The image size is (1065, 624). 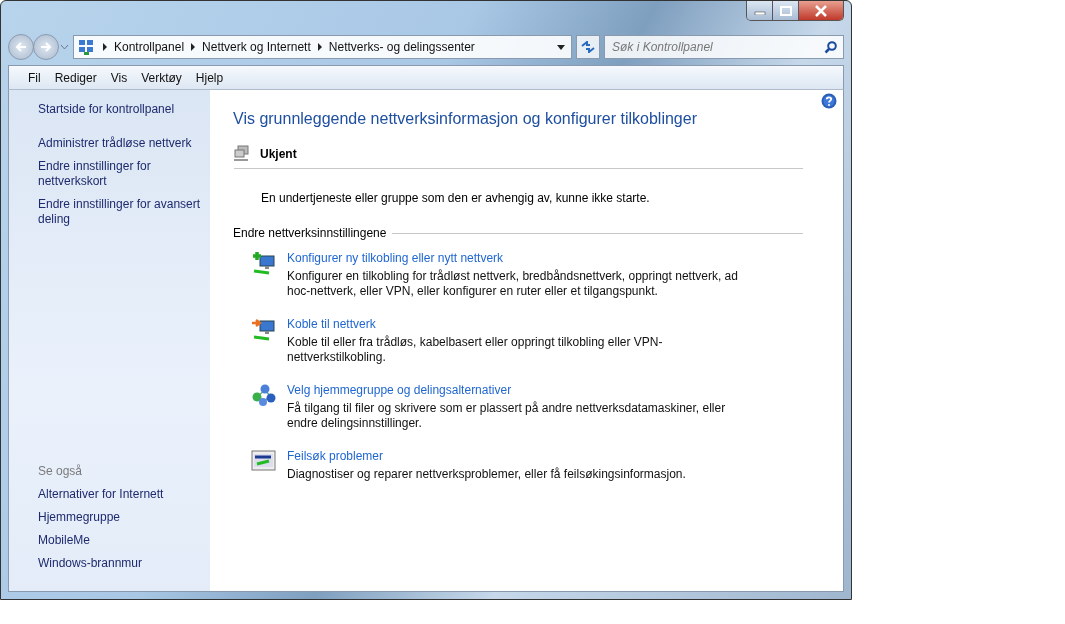 What do you see at coordinates (21, 47) in the screenshot?
I see `back-button` at bounding box center [21, 47].